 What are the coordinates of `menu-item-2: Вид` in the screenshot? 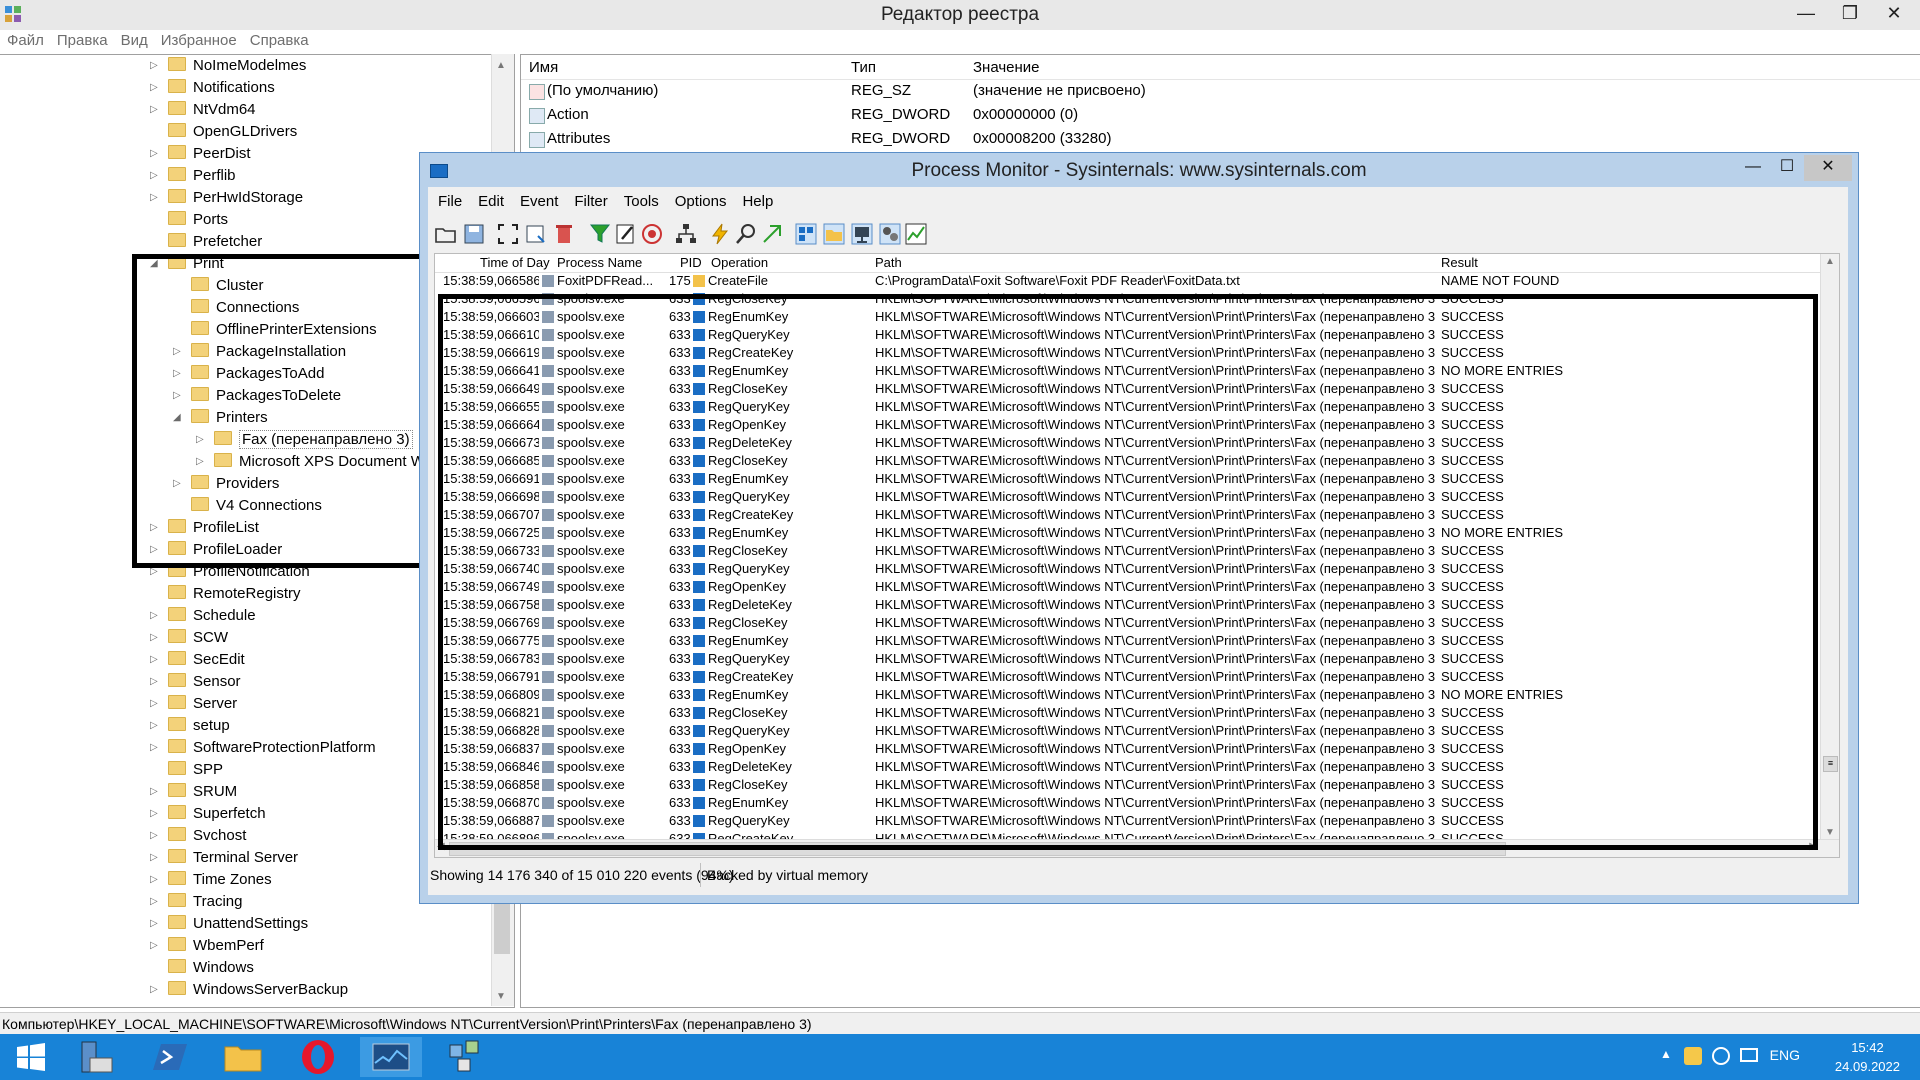 It's located at (134, 39).